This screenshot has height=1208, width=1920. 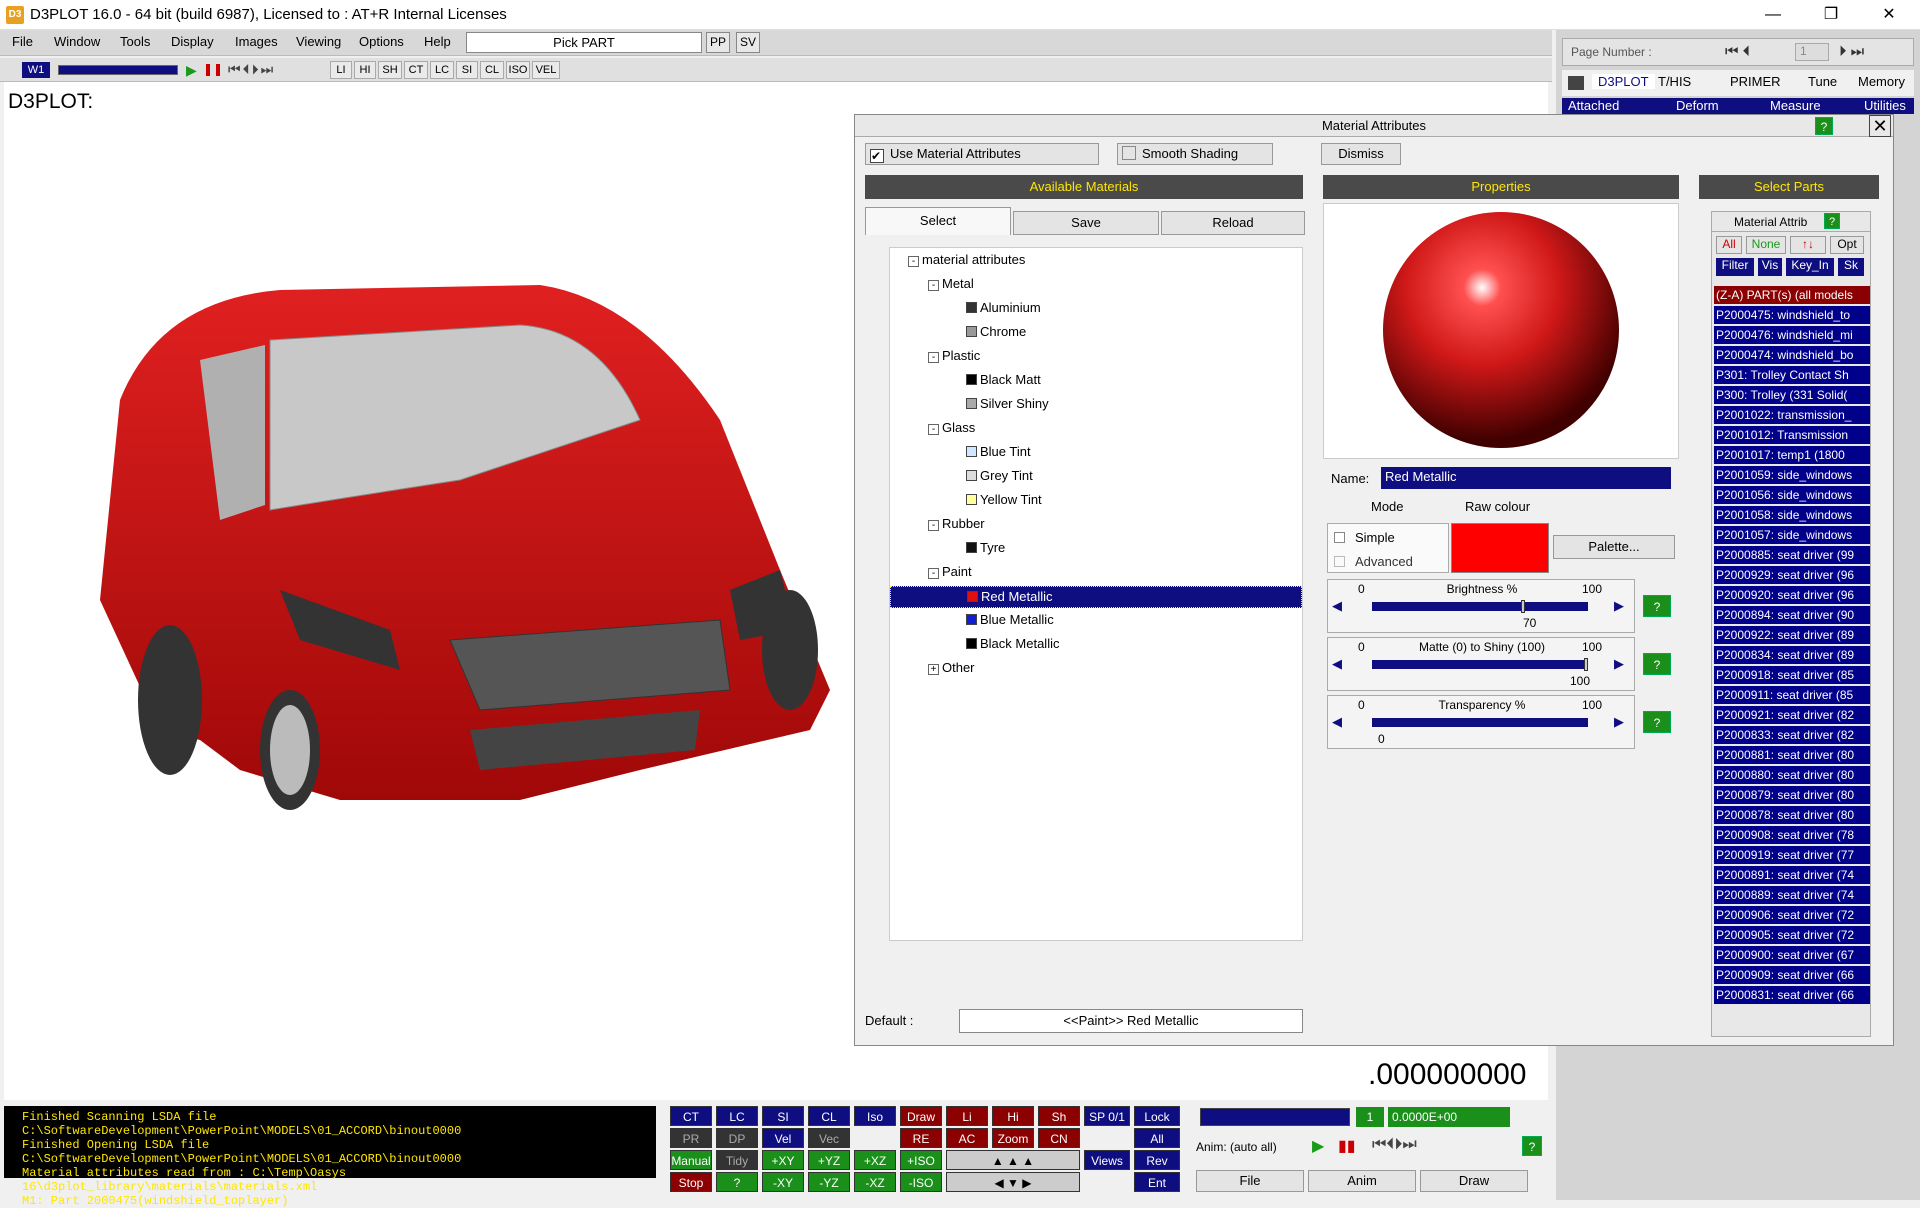 I want to click on default-material-field: <<Paint>> Red Metallic, so click(x=1131, y=1021).